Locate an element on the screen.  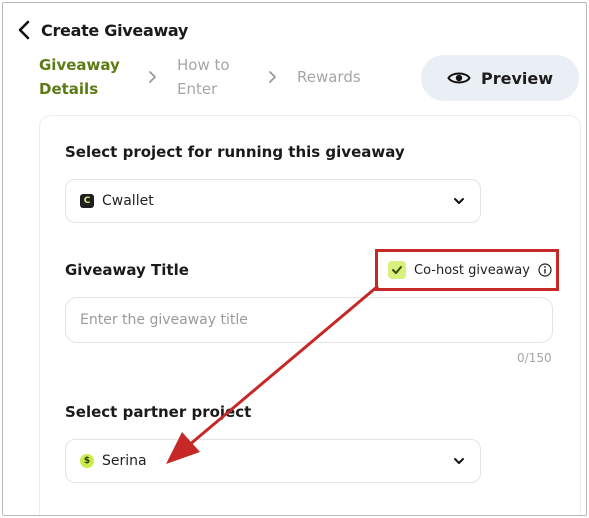
page-title: Create Giveaway is located at coordinates (115, 30).